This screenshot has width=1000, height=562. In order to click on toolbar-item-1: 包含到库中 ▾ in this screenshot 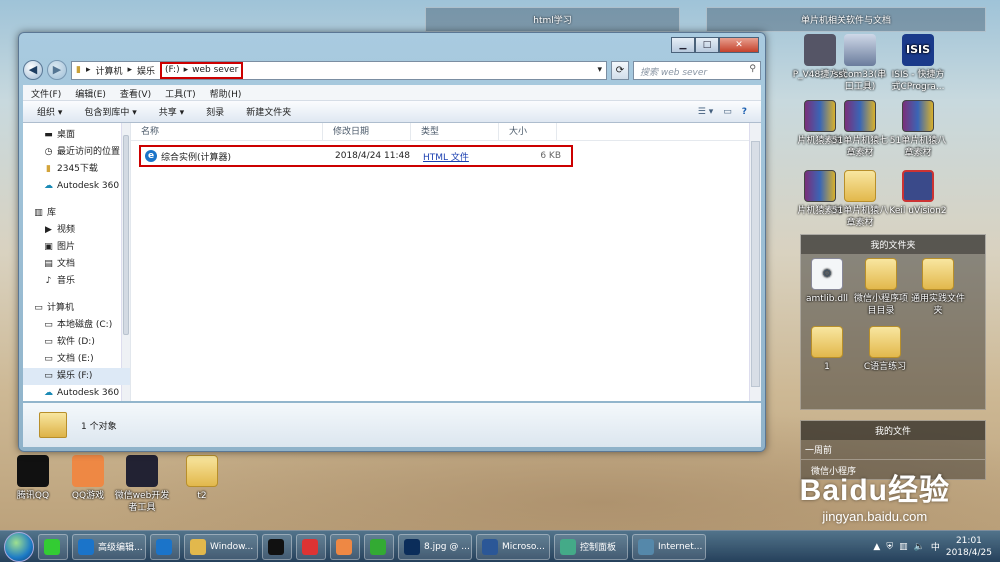, I will do `click(110, 111)`.